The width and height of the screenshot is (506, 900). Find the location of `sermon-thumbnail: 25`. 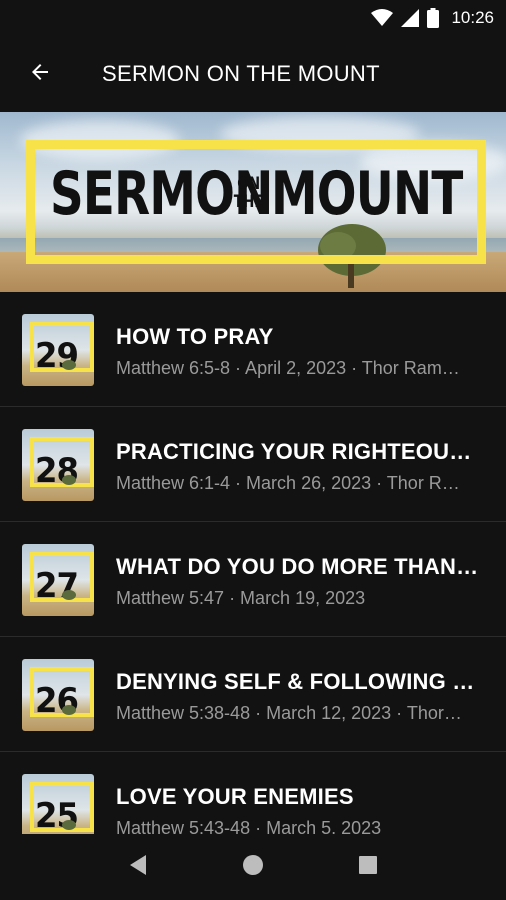

sermon-thumbnail: 25 is located at coordinates (58, 804).